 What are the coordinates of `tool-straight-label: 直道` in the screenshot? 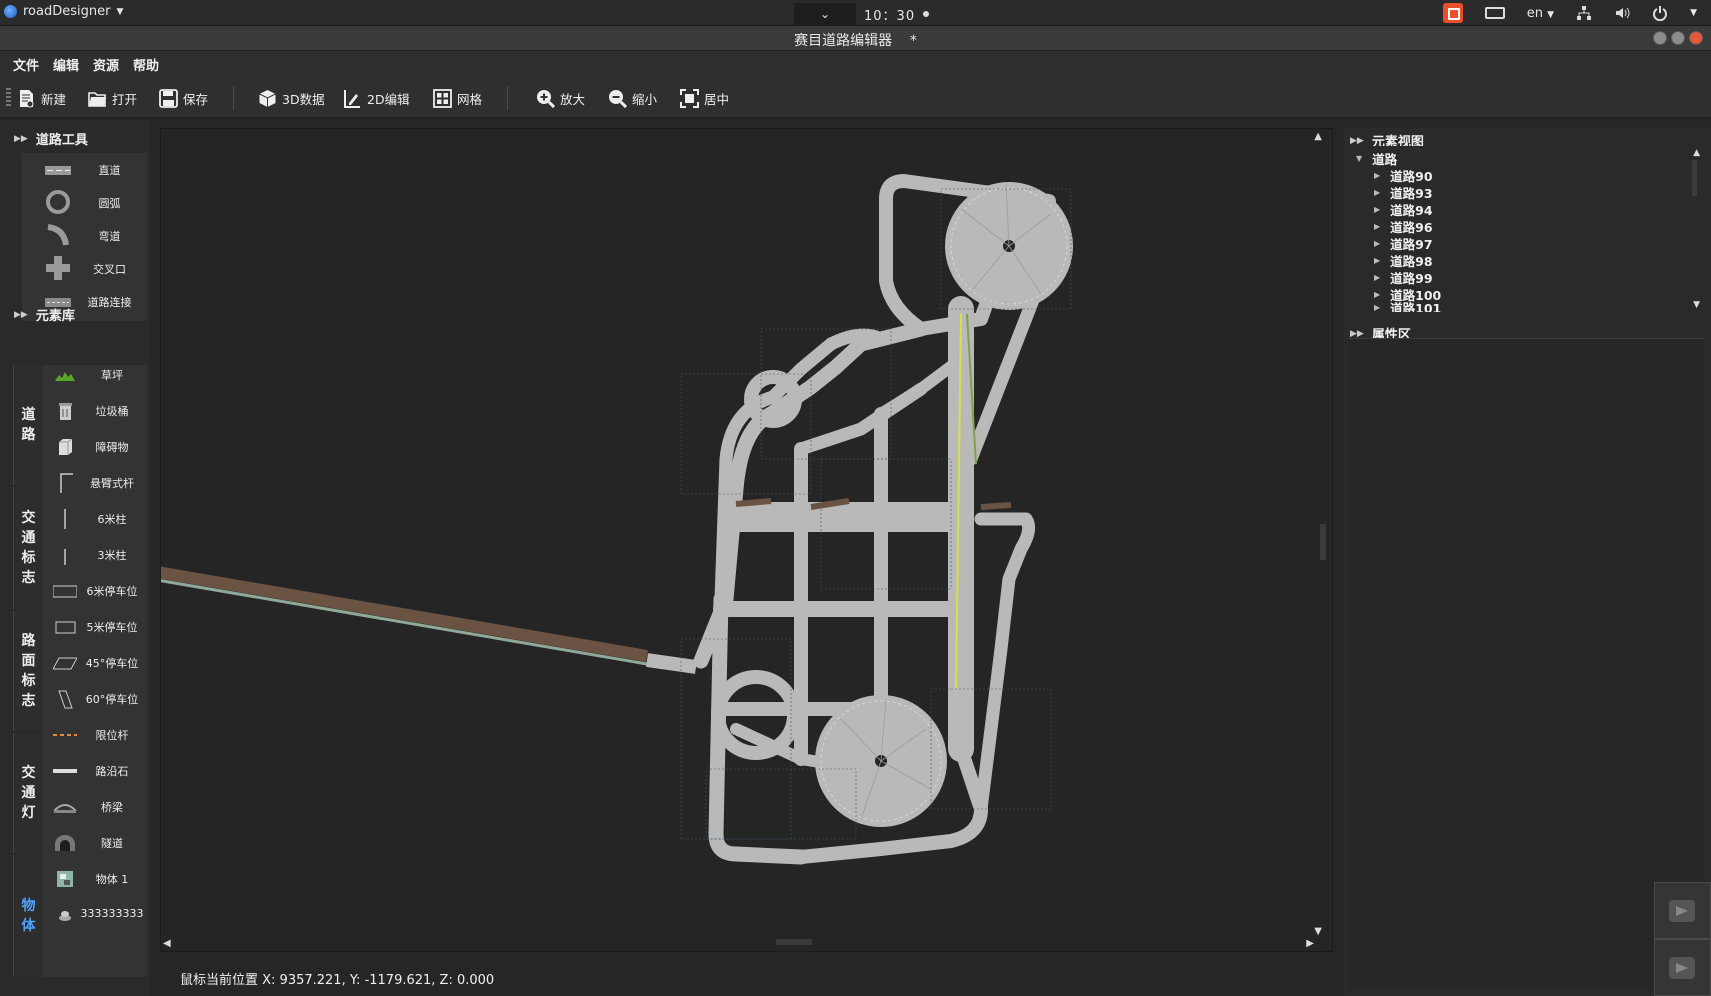 It's located at (109, 170).